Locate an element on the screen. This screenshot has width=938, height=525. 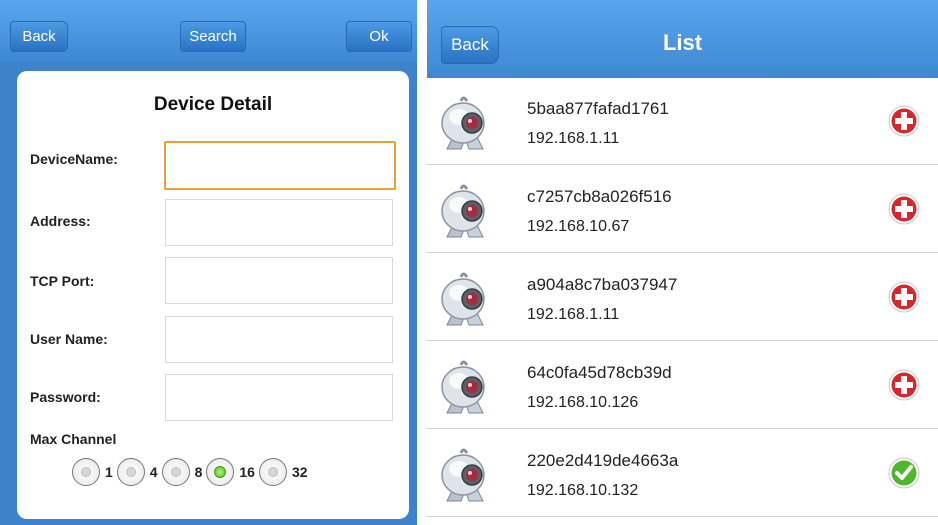
password-input is located at coordinates (279, 397).